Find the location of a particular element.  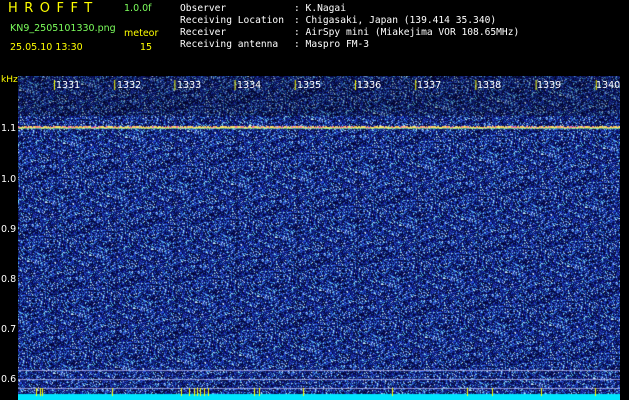

count-label: 15 is located at coordinates (146, 47).